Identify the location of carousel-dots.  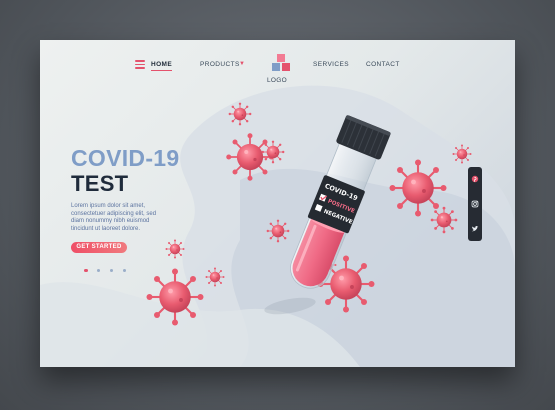
(107, 268).